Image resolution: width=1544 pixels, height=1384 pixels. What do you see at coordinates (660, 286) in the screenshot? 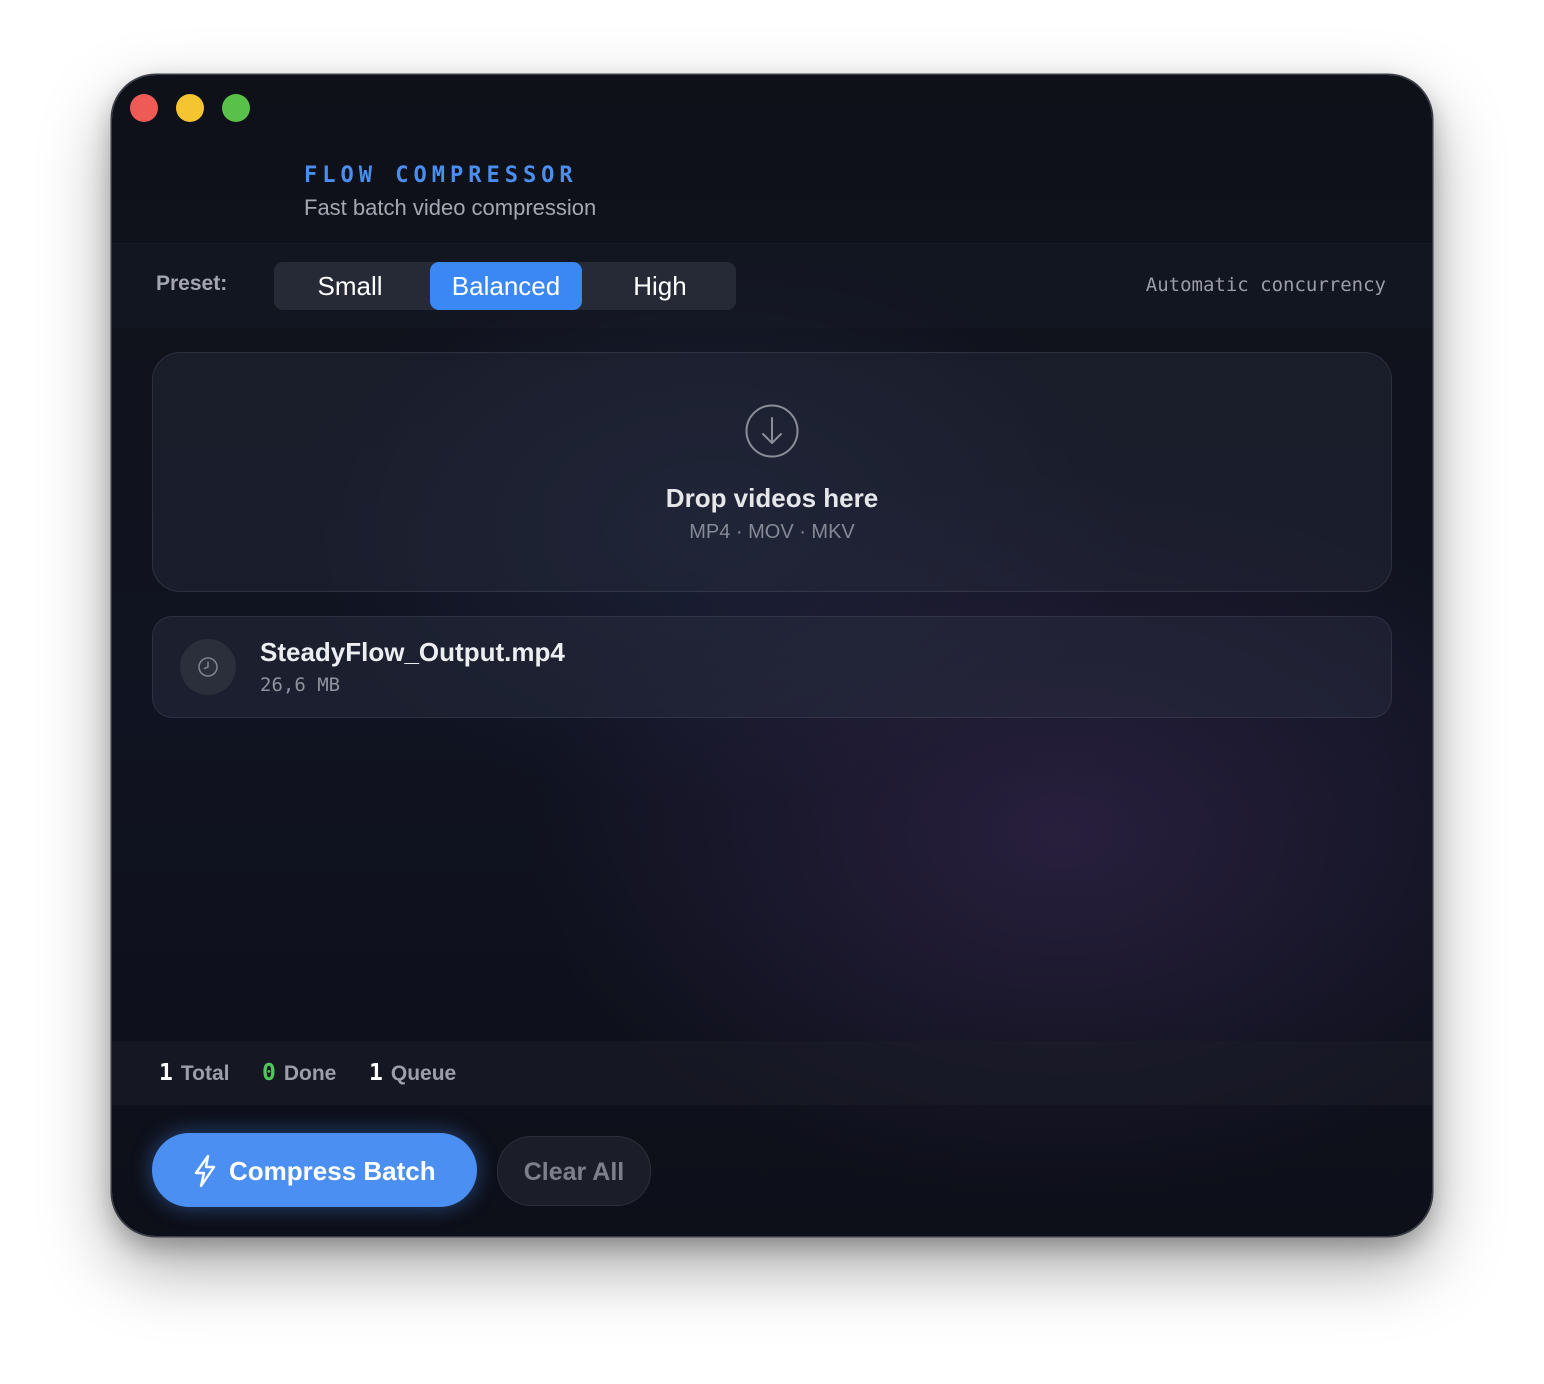
I see `preset-high: High` at bounding box center [660, 286].